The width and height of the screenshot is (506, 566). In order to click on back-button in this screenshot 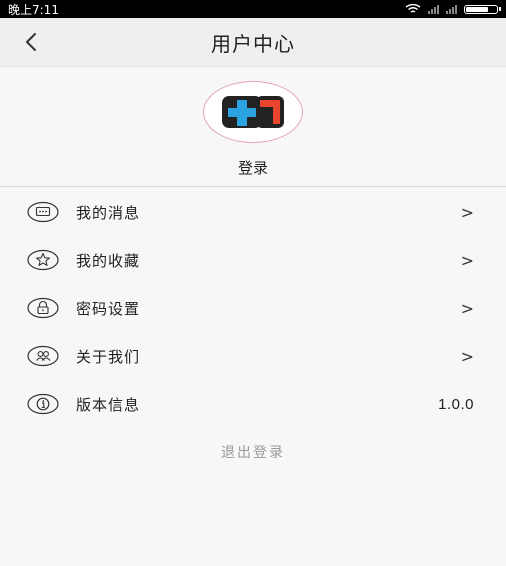, I will do `click(40, 42)`.